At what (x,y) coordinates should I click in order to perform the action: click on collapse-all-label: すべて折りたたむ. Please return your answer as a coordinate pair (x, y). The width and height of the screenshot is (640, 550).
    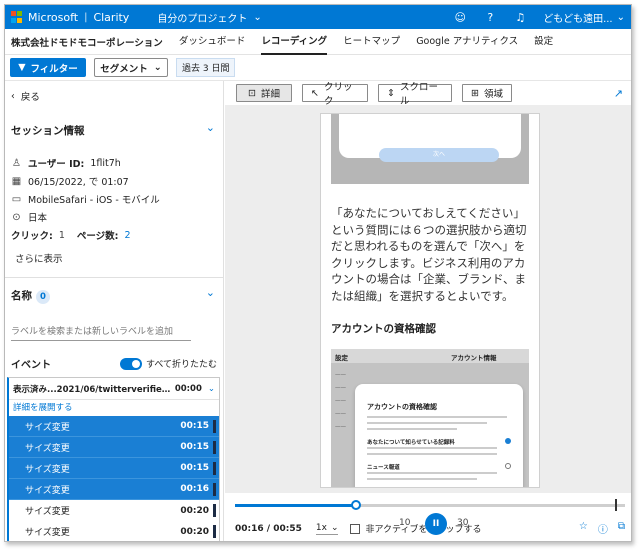
    Looking at the image, I should click on (181, 365).